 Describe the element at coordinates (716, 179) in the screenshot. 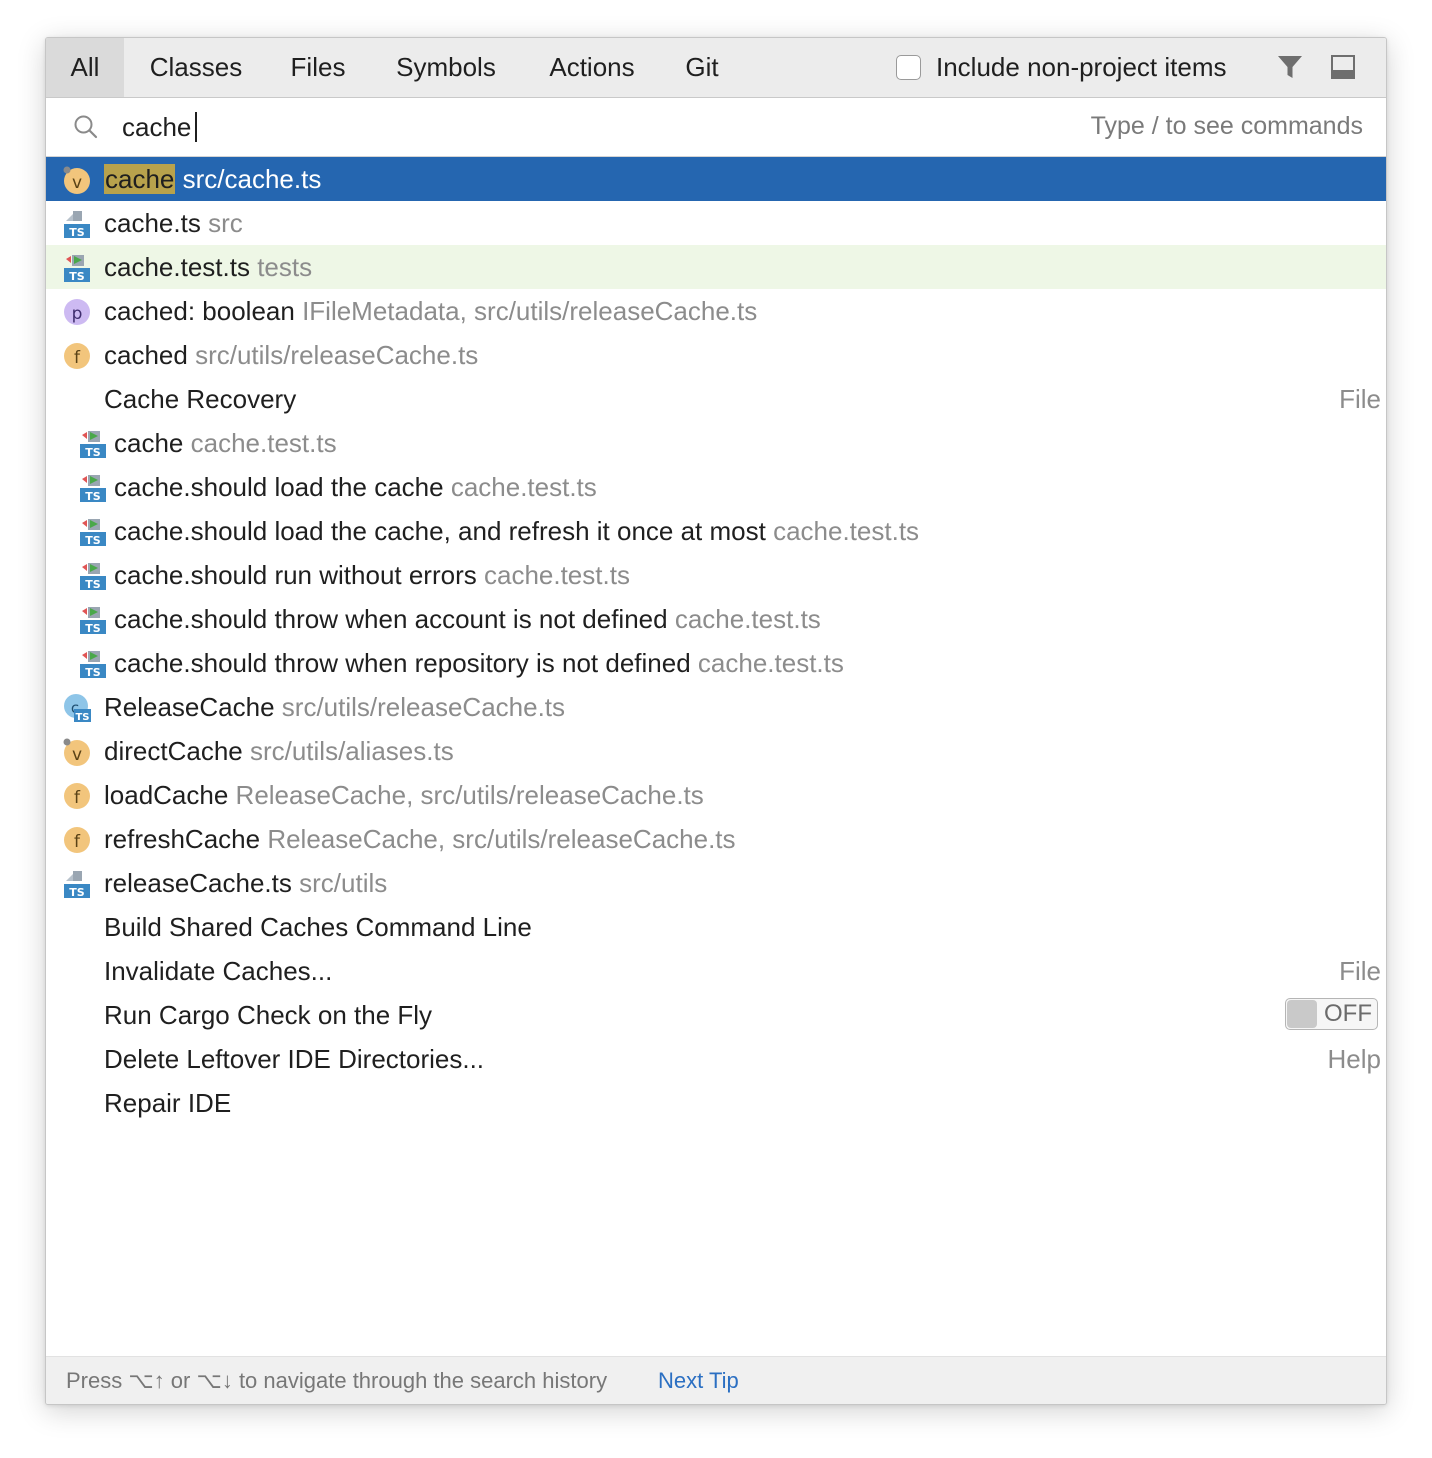

I see `result-row: v cache src/cache.ts` at that location.